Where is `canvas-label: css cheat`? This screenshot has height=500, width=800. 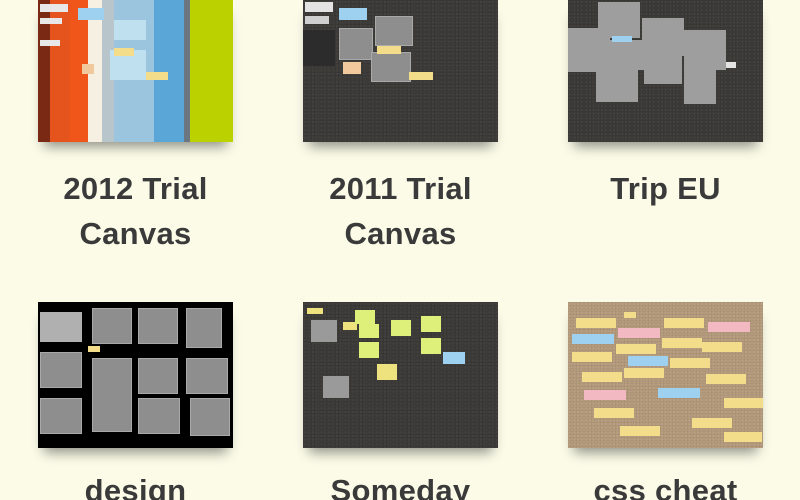
canvas-label: css cheat is located at coordinates (665, 486).